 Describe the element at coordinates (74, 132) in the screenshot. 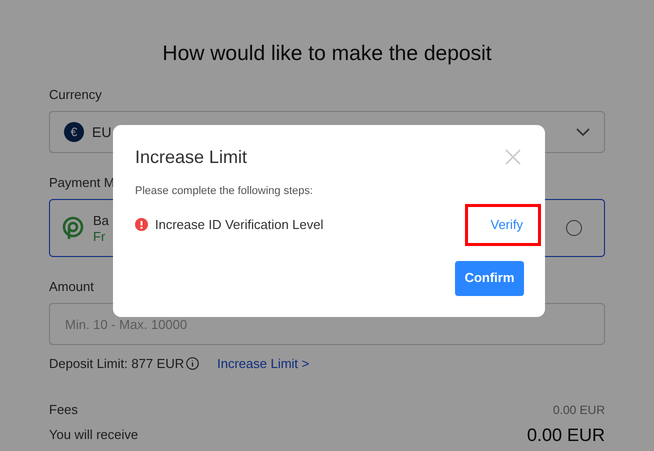

I see `currency-symbol: €` at that location.